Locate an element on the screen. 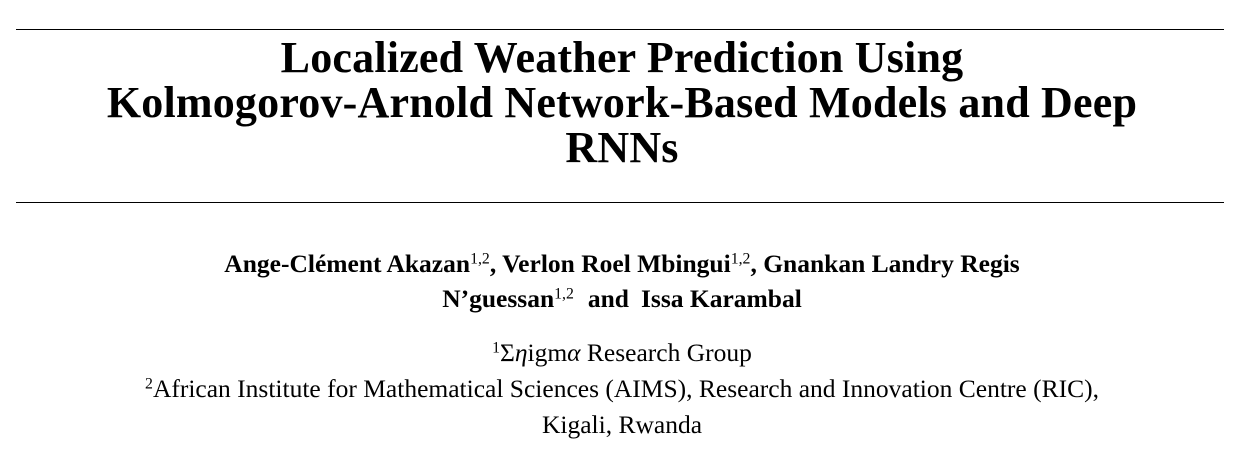  author-name: Ange-Clément Akazan is located at coordinates (347, 263).